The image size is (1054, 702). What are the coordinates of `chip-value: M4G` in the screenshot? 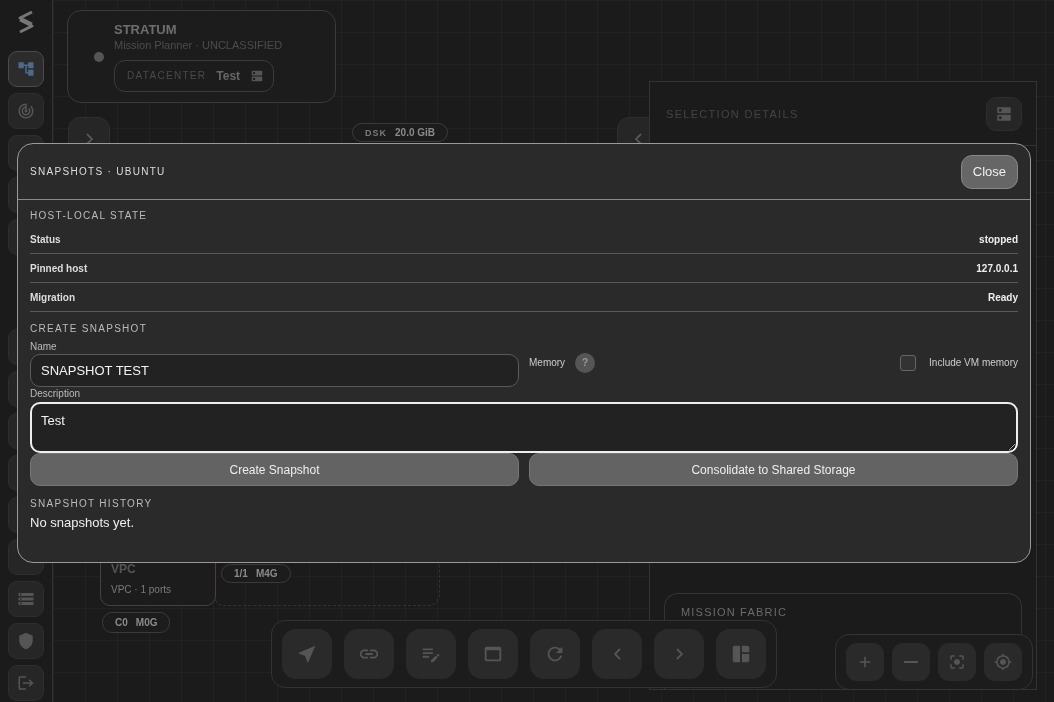 It's located at (266, 573).